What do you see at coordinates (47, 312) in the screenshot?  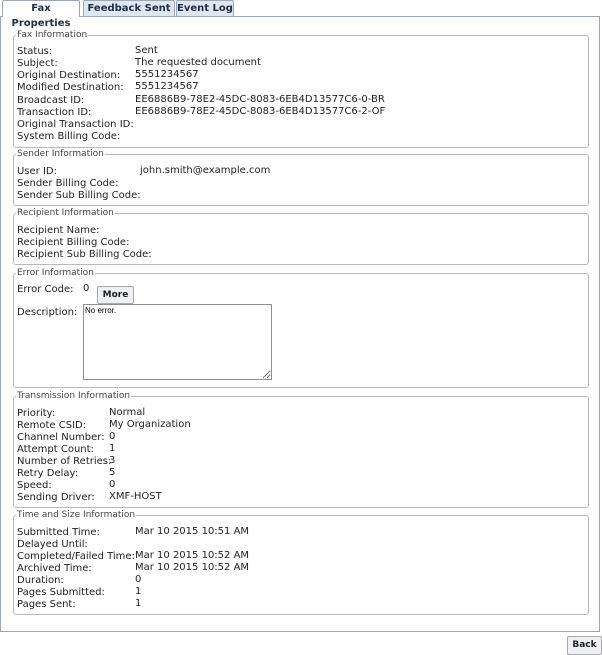 I see `description-label: Description:` at bounding box center [47, 312].